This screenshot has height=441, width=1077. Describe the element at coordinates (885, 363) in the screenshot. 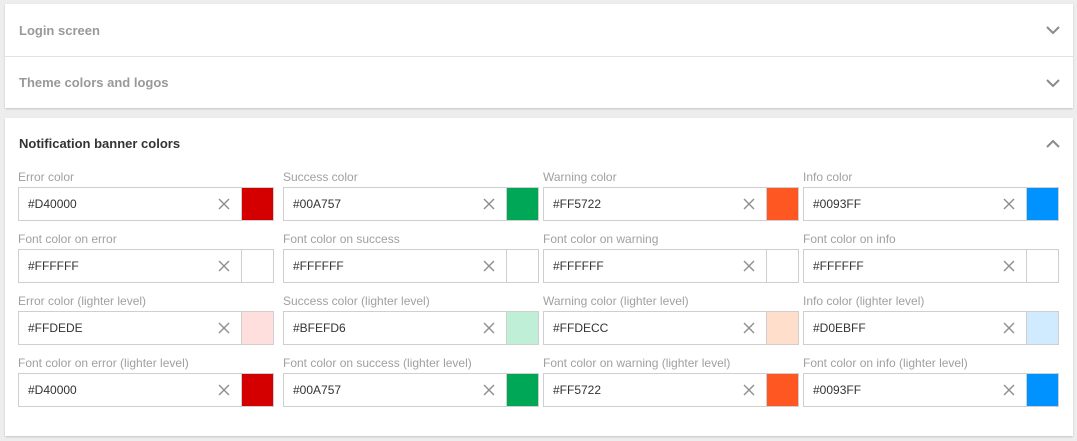

I see `field-label: Font color on info (lighter level)` at that location.